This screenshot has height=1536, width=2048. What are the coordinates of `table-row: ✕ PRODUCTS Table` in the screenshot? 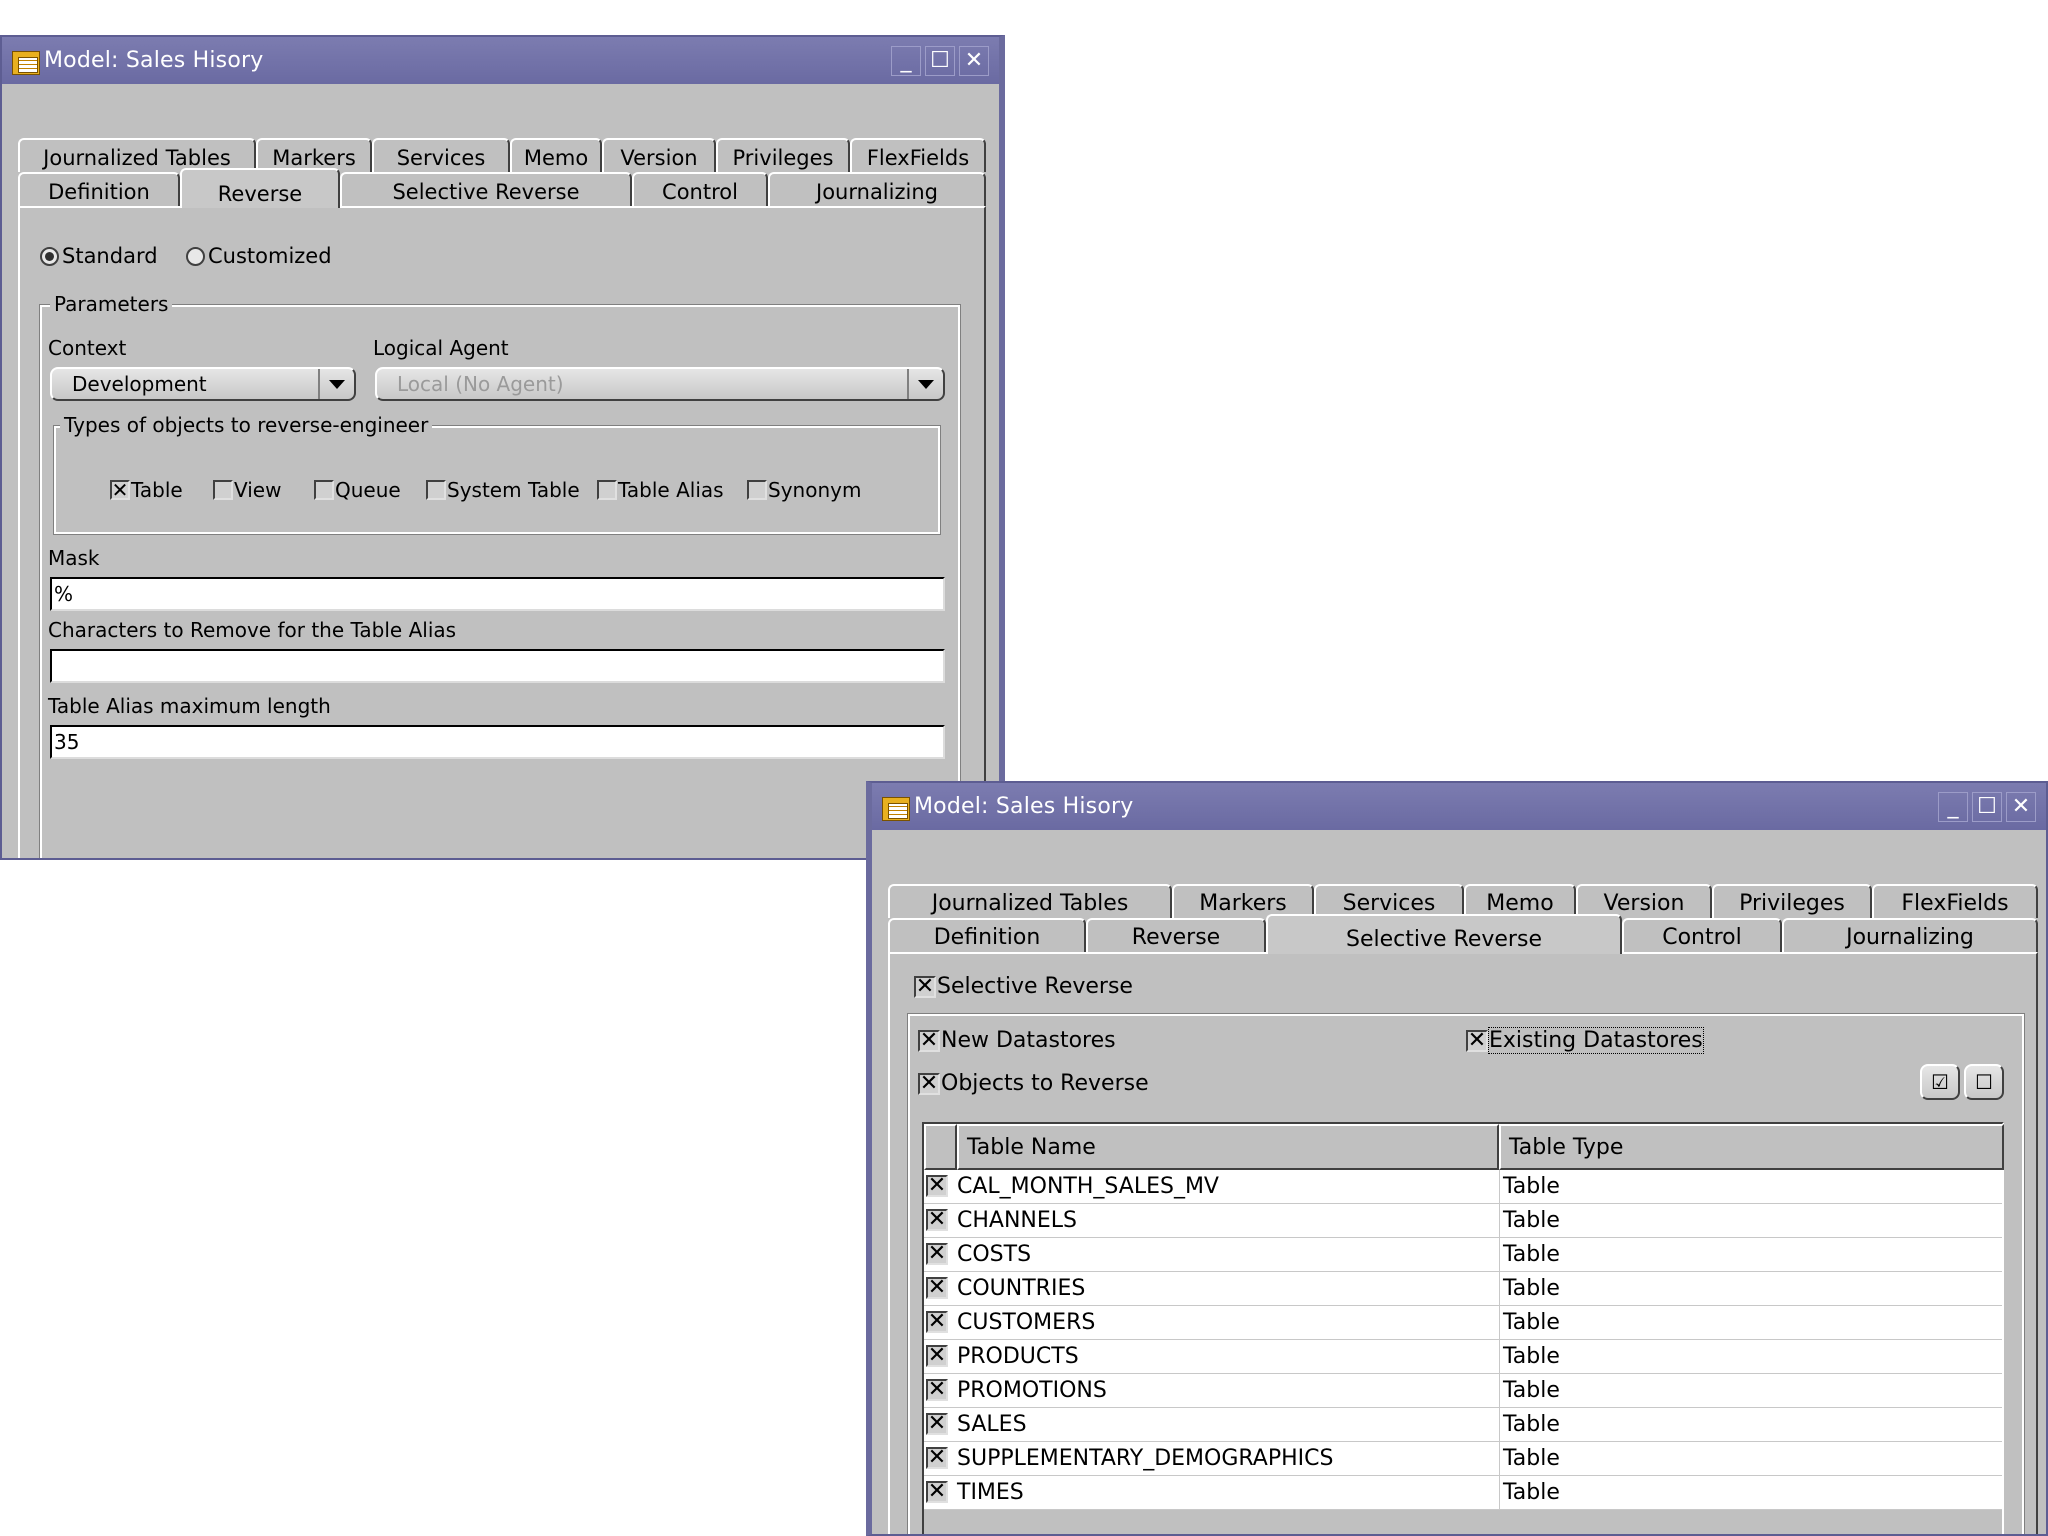 It's located at (1463, 1357).